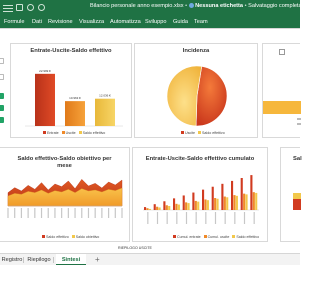 The height and width of the screenshot is (300, 320). Describe the element at coordinates (125, 22) in the screenshot. I see `tab-automatizza: Automatizza` at that location.